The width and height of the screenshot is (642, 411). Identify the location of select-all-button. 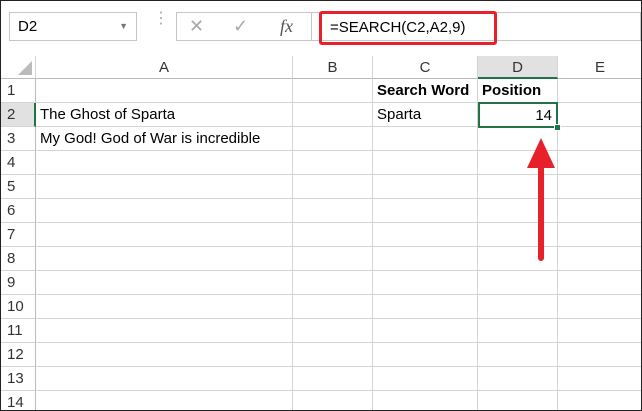
(18, 67).